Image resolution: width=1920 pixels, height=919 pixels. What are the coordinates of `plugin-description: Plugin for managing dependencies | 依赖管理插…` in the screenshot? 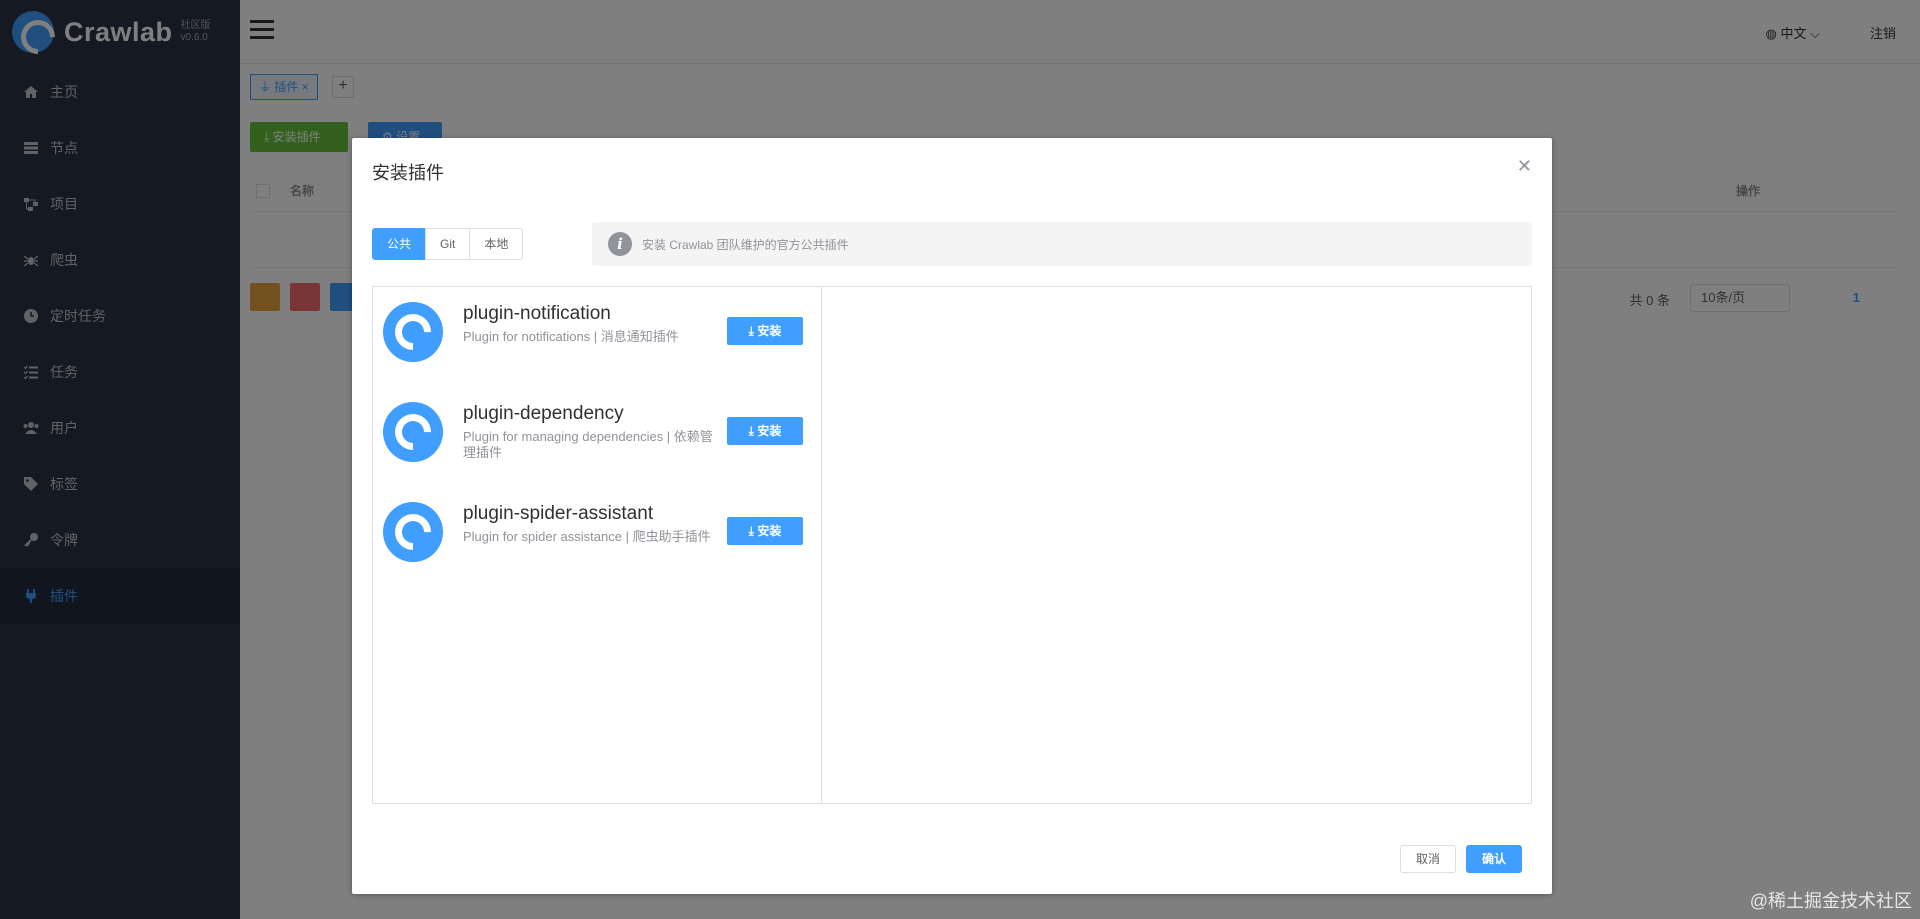 It's located at (588, 444).